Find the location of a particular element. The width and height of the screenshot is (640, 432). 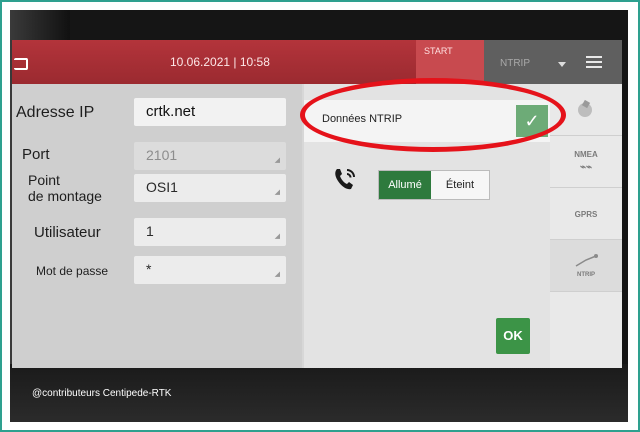

phone-icon is located at coordinates (345, 179).